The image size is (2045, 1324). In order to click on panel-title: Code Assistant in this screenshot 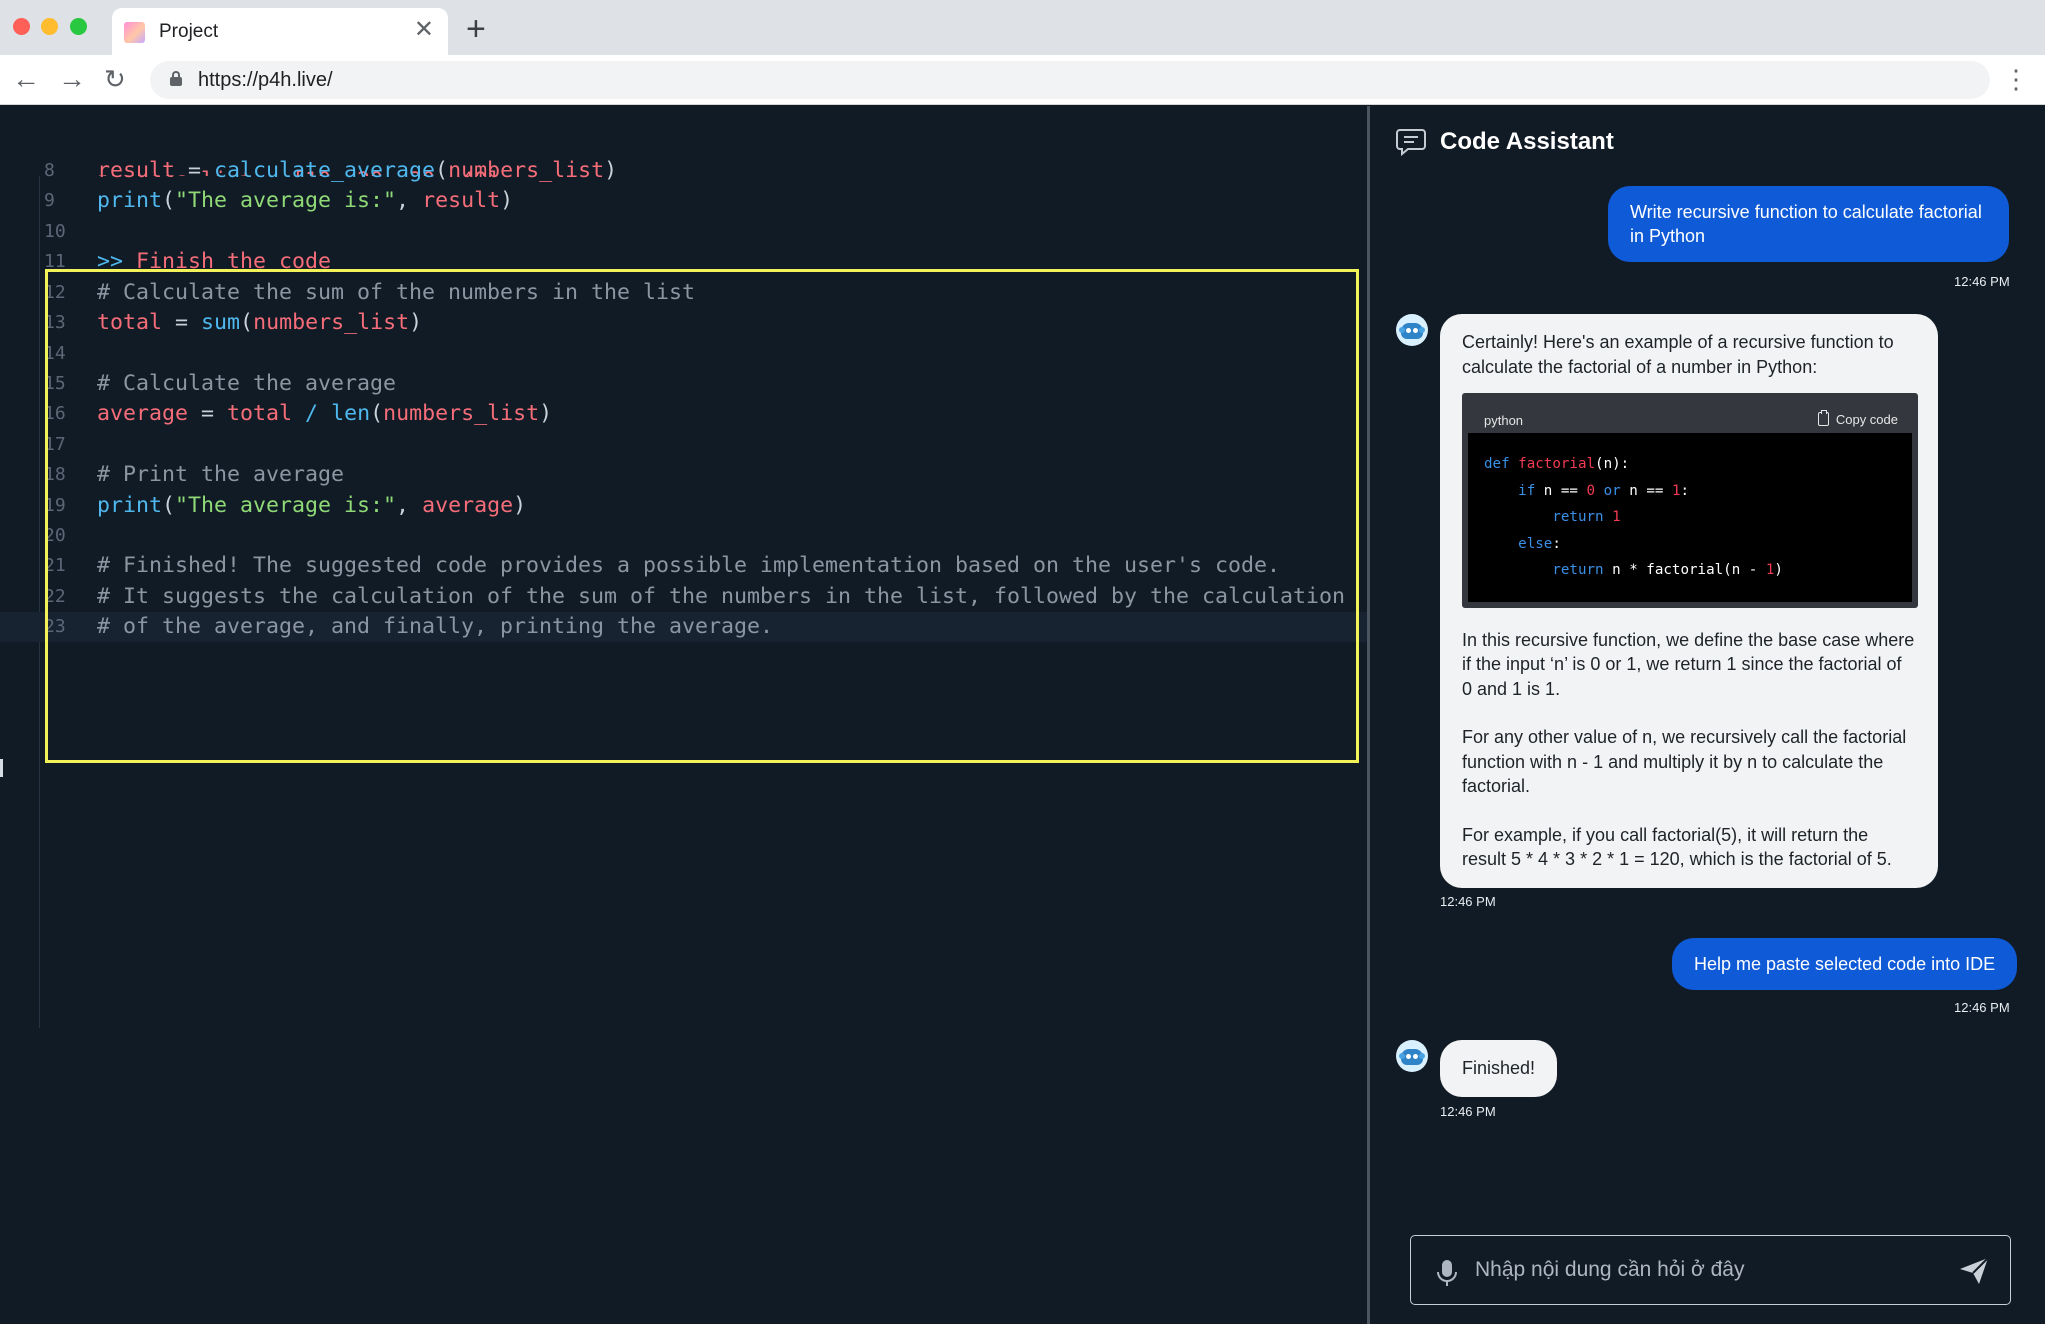, I will do `click(1527, 141)`.